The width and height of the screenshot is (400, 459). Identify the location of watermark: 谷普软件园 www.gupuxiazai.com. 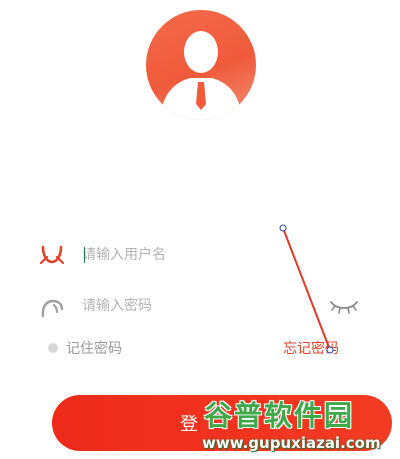
(298, 424).